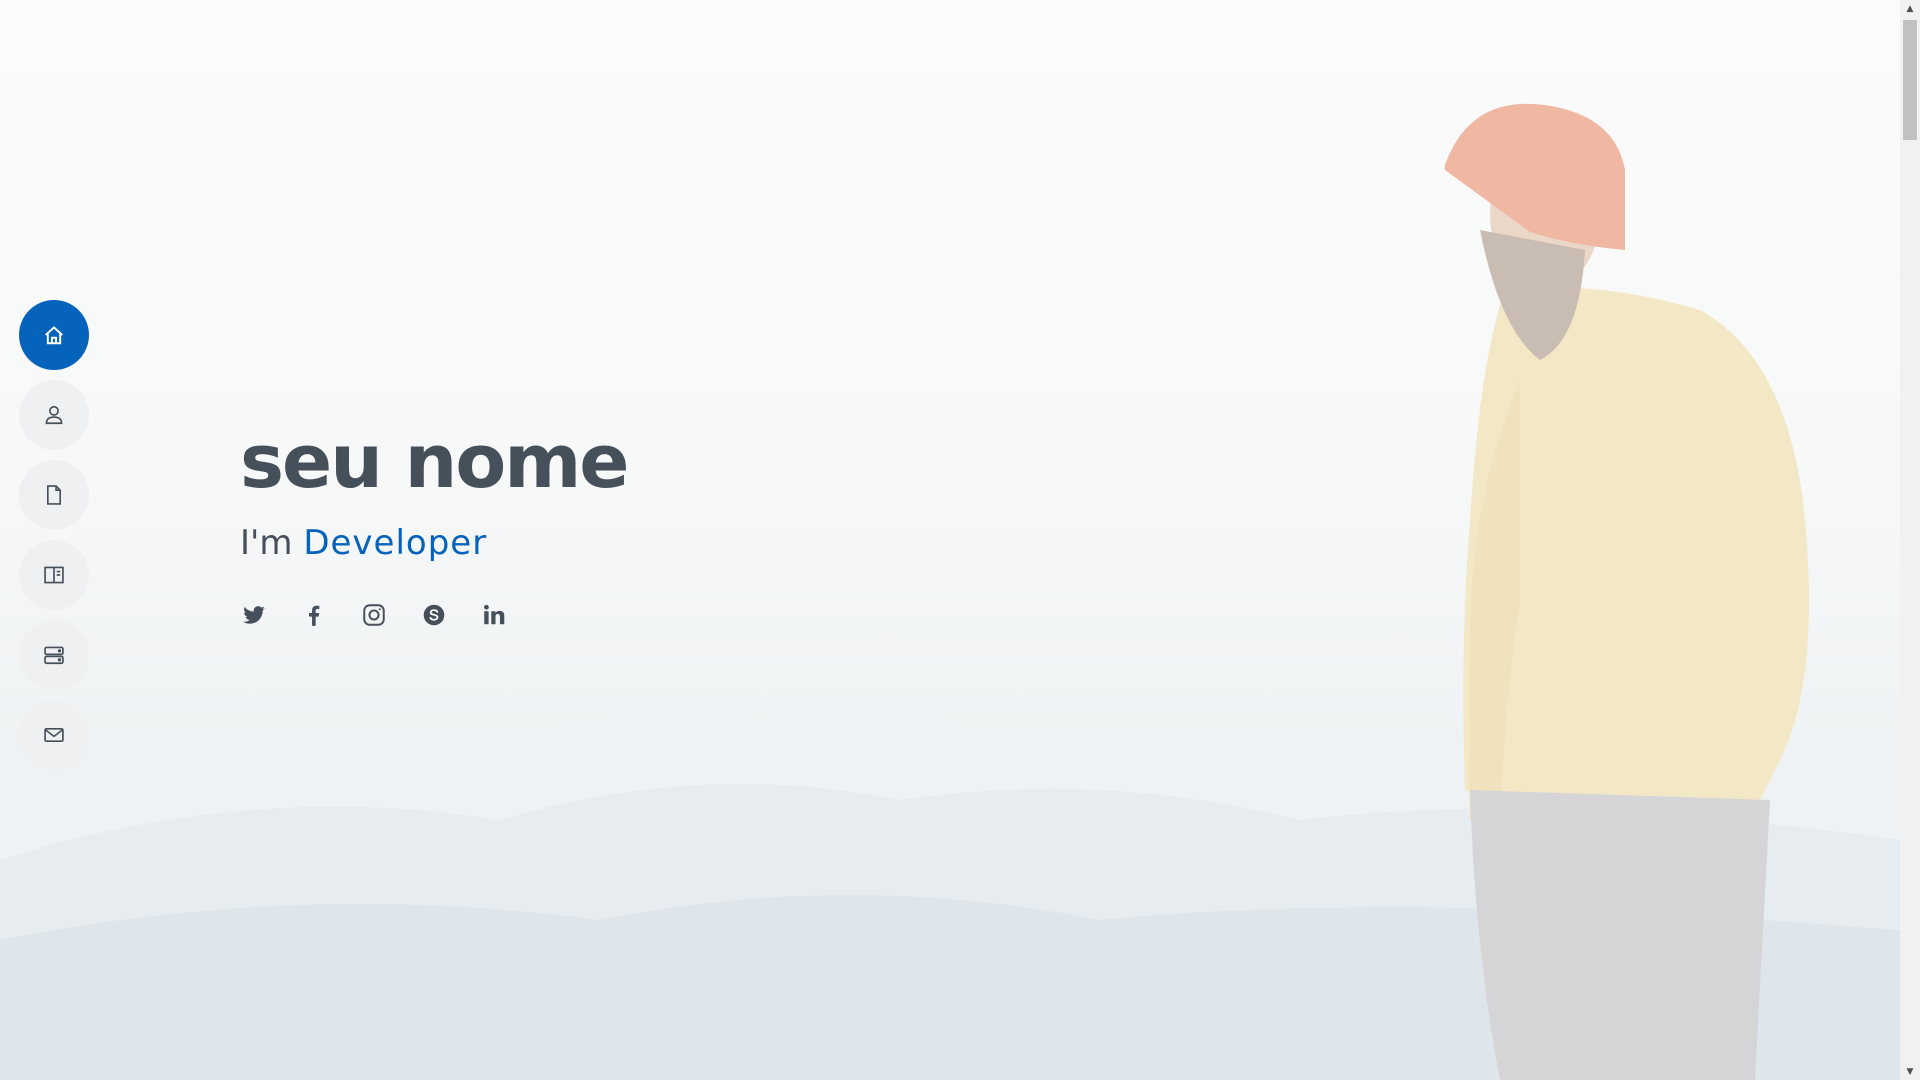 This screenshot has height=1080, width=1920. I want to click on instagram-link, so click(374, 615).